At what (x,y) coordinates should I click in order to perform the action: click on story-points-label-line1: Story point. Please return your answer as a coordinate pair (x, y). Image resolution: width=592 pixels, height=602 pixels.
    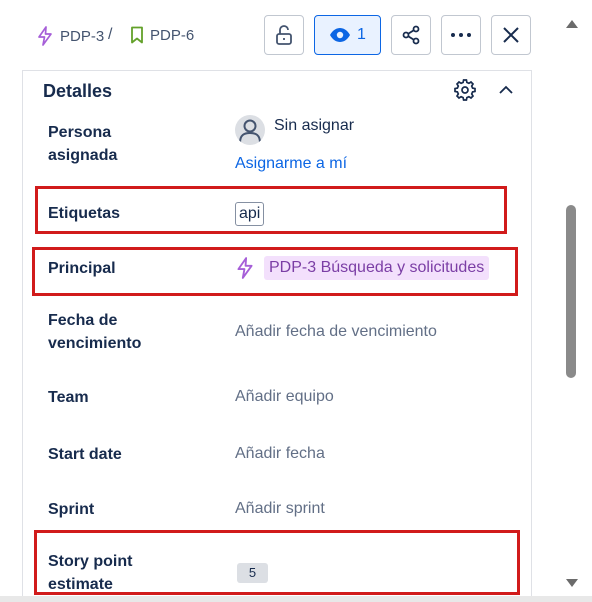
    Looking at the image, I should click on (90, 561).